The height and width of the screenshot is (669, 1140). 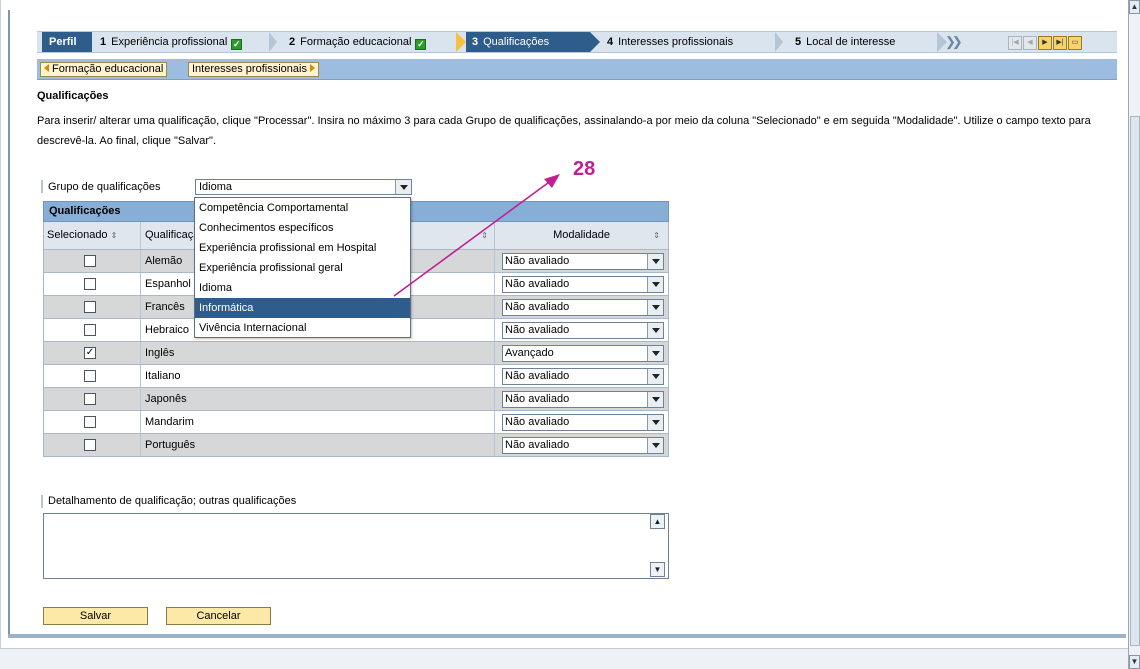 What do you see at coordinates (67, 42) in the screenshot?
I see `roadmap-profile: Perfil` at bounding box center [67, 42].